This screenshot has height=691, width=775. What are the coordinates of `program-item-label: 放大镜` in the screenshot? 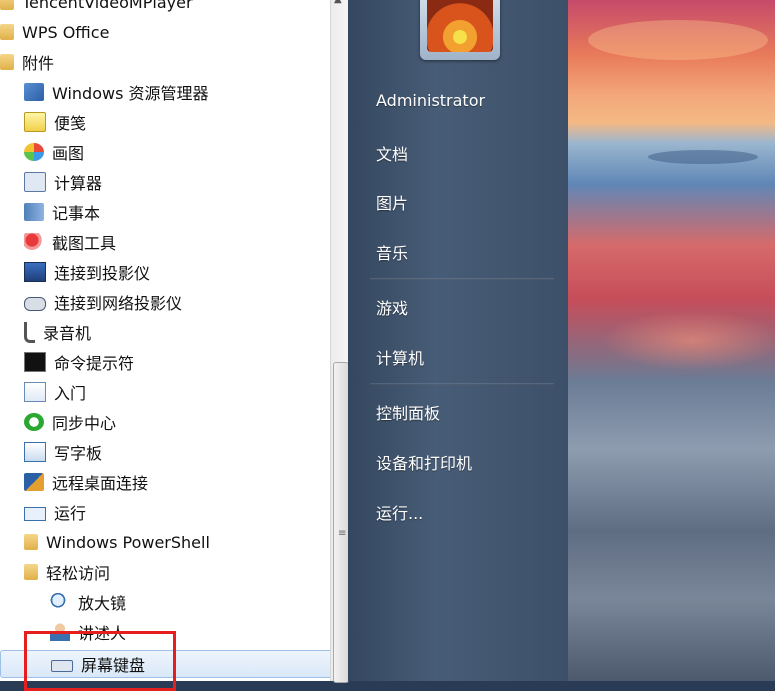 It's located at (102, 603).